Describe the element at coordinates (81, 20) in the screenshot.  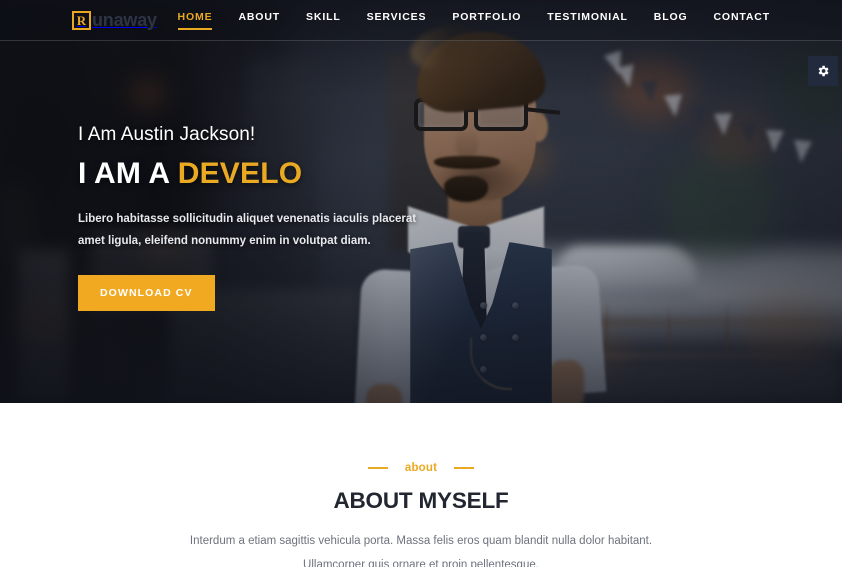
I see `logo-mark-icon: R` at that location.